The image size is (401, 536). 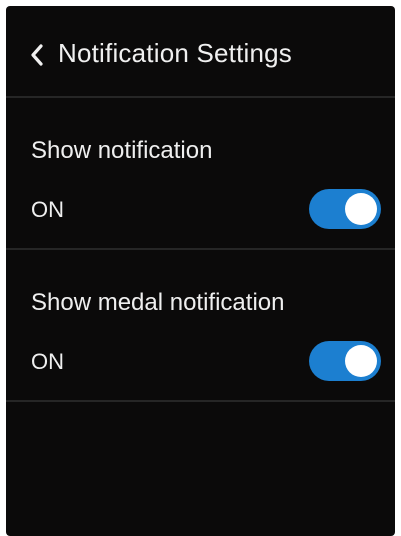 I want to click on show-medal-notification-toggle, so click(x=345, y=361).